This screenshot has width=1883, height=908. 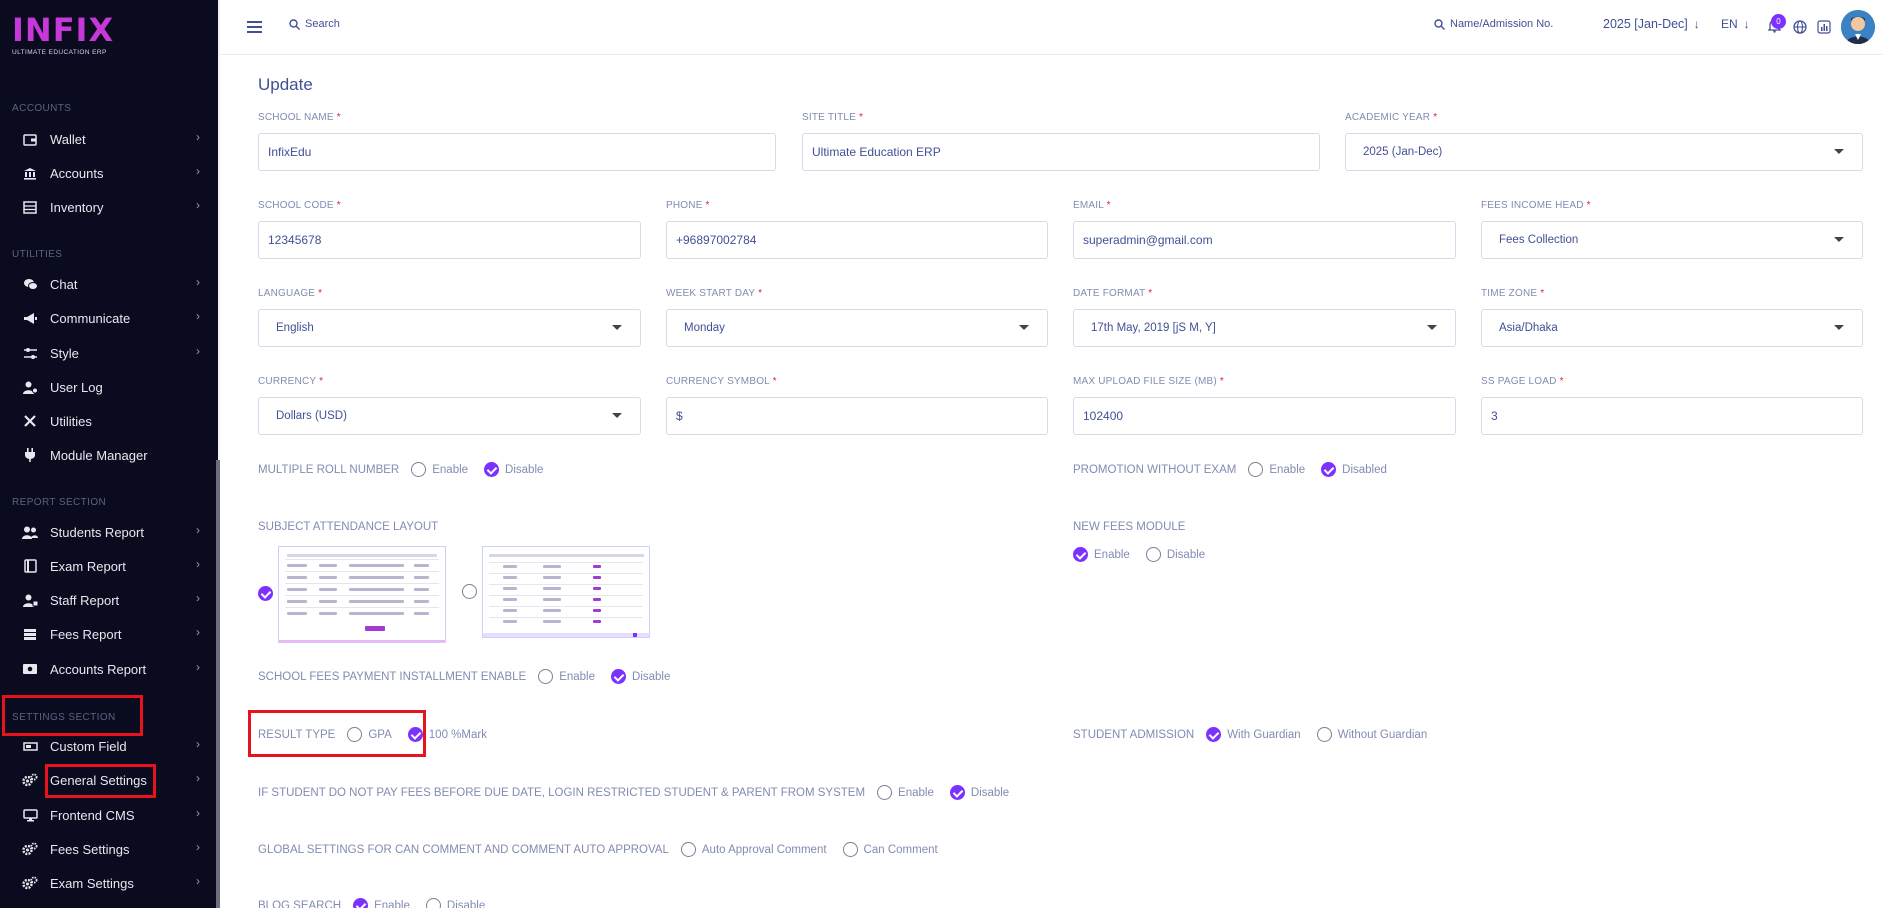 What do you see at coordinates (566, 676) in the screenshot?
I see `installment-enable-radio: Enable` at bounding box center [566, 676].